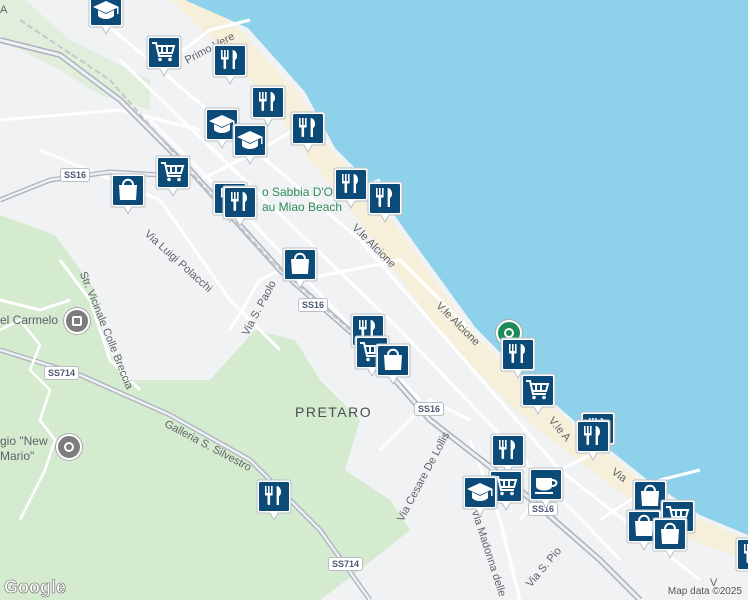 The height and width of the screenshot is (600, 748). Describe the element at coordinates (62, 373) in the screenshot. I see `road-shield-ss714-a: SS714` at that location.